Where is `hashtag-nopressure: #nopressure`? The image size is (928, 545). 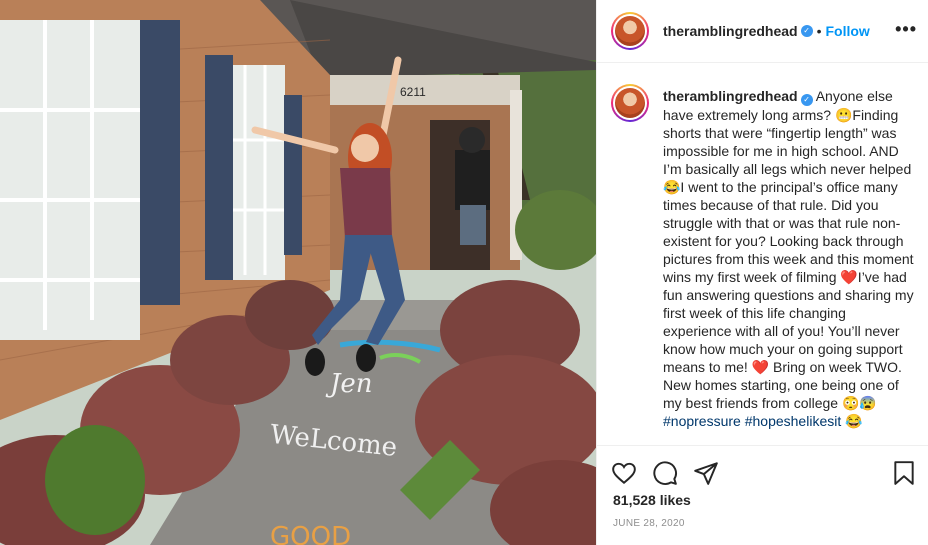
hashtag-nopressure: #nopressure is located at coordinates (702, 421).